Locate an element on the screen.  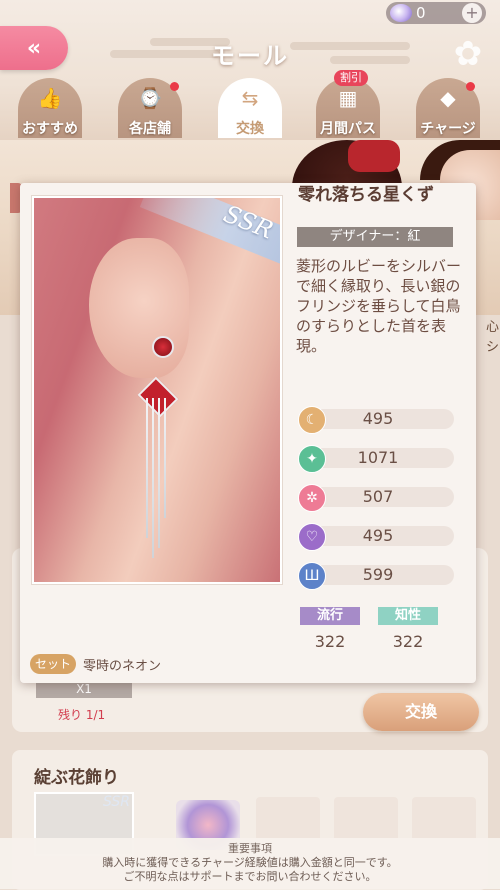
shop-tabs: 👍 おすすめ ⌚ 各店舗 ⇆ 交換 ▦ 月間パス 割引 ◆ チャージ is located at coordinates (253, 104).